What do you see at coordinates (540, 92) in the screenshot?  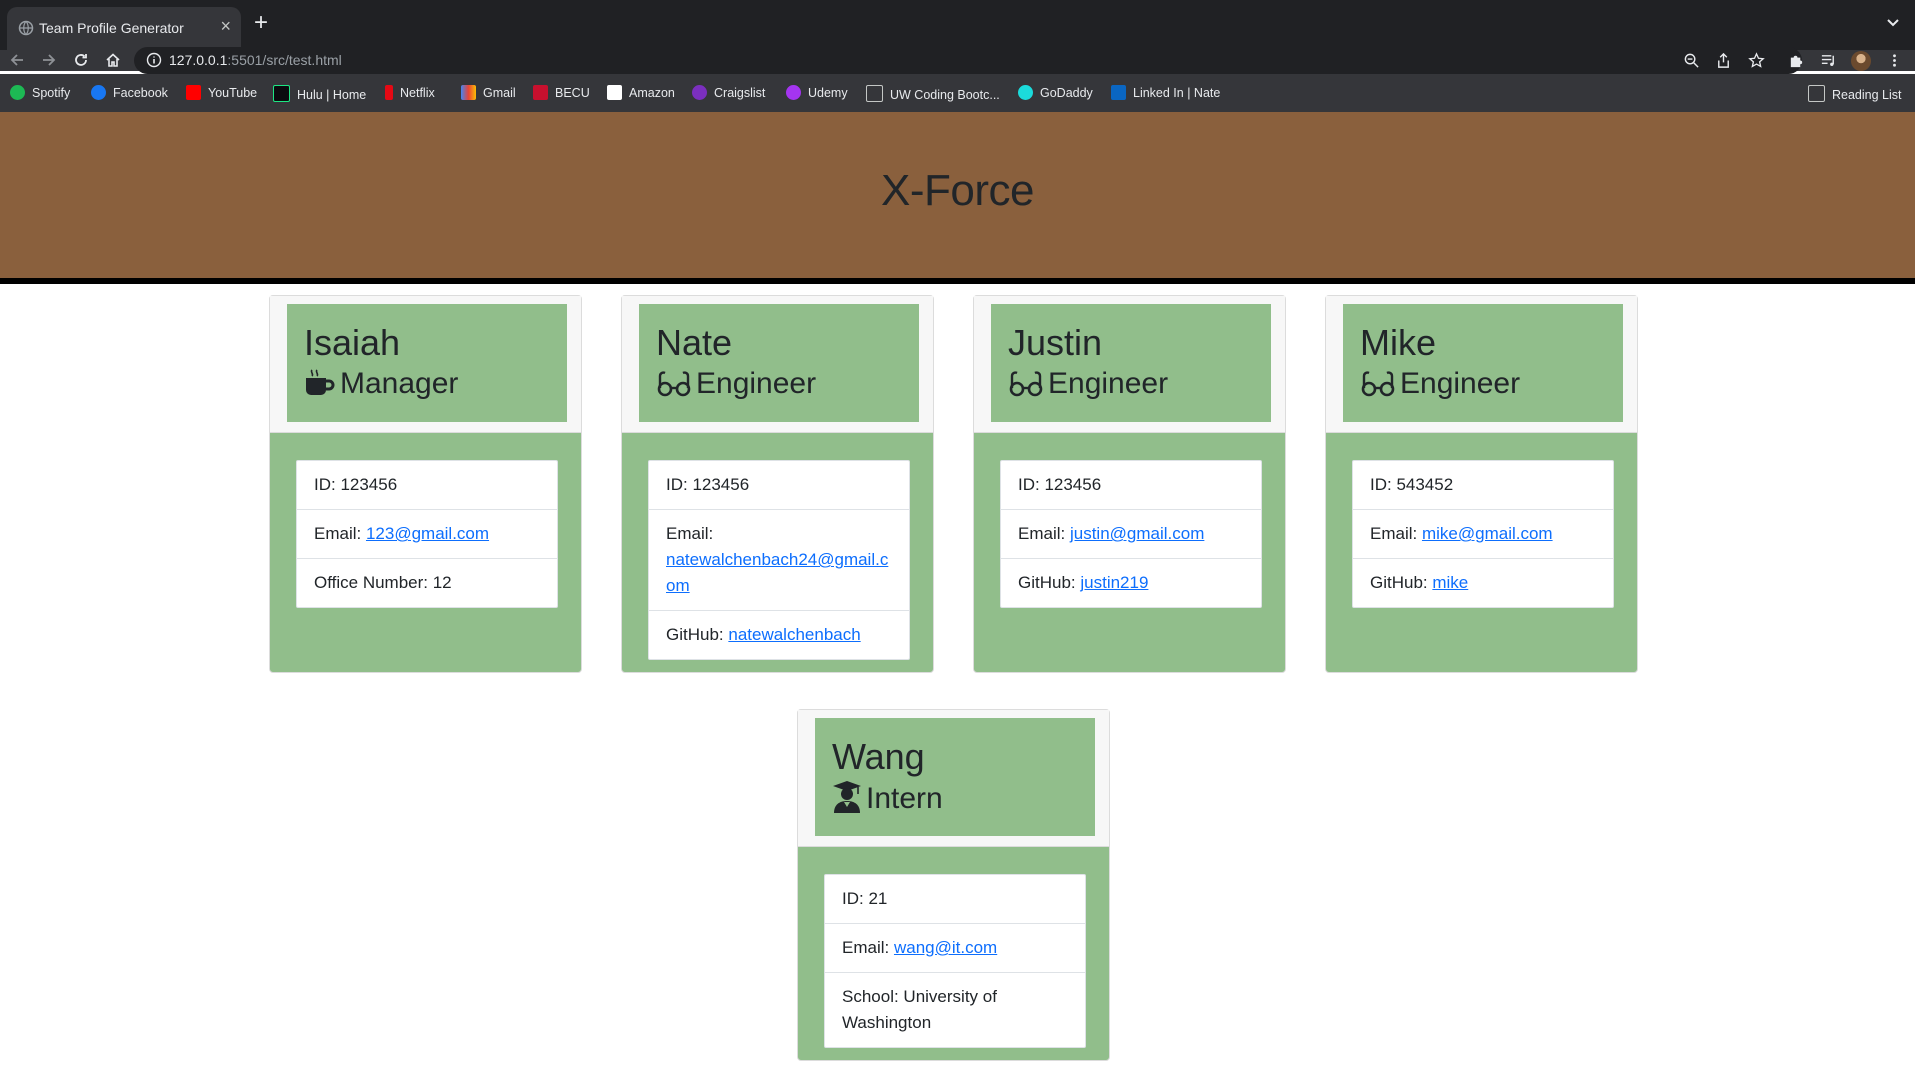 I see `becu-icon` at bounding box center [540, 92].